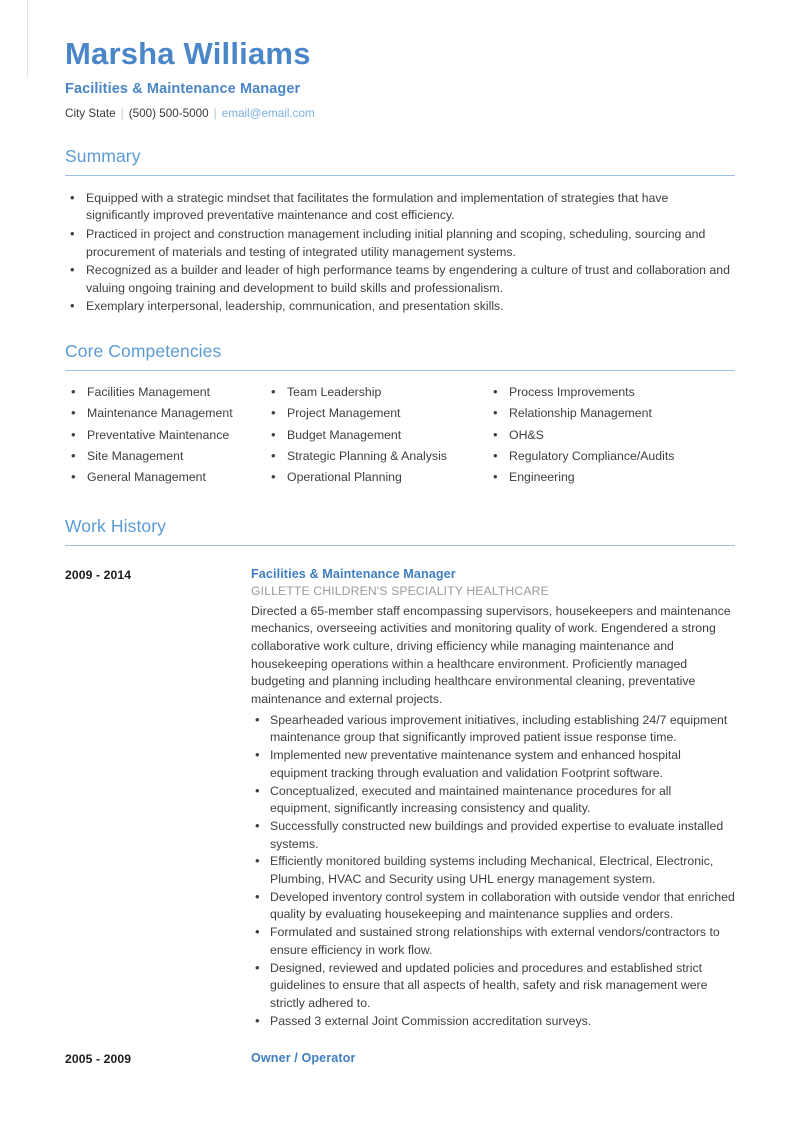 This screenshot has height=1135, width=800. I want to click on list-item: Strategic Planning & Analysis, so click(376, 456).